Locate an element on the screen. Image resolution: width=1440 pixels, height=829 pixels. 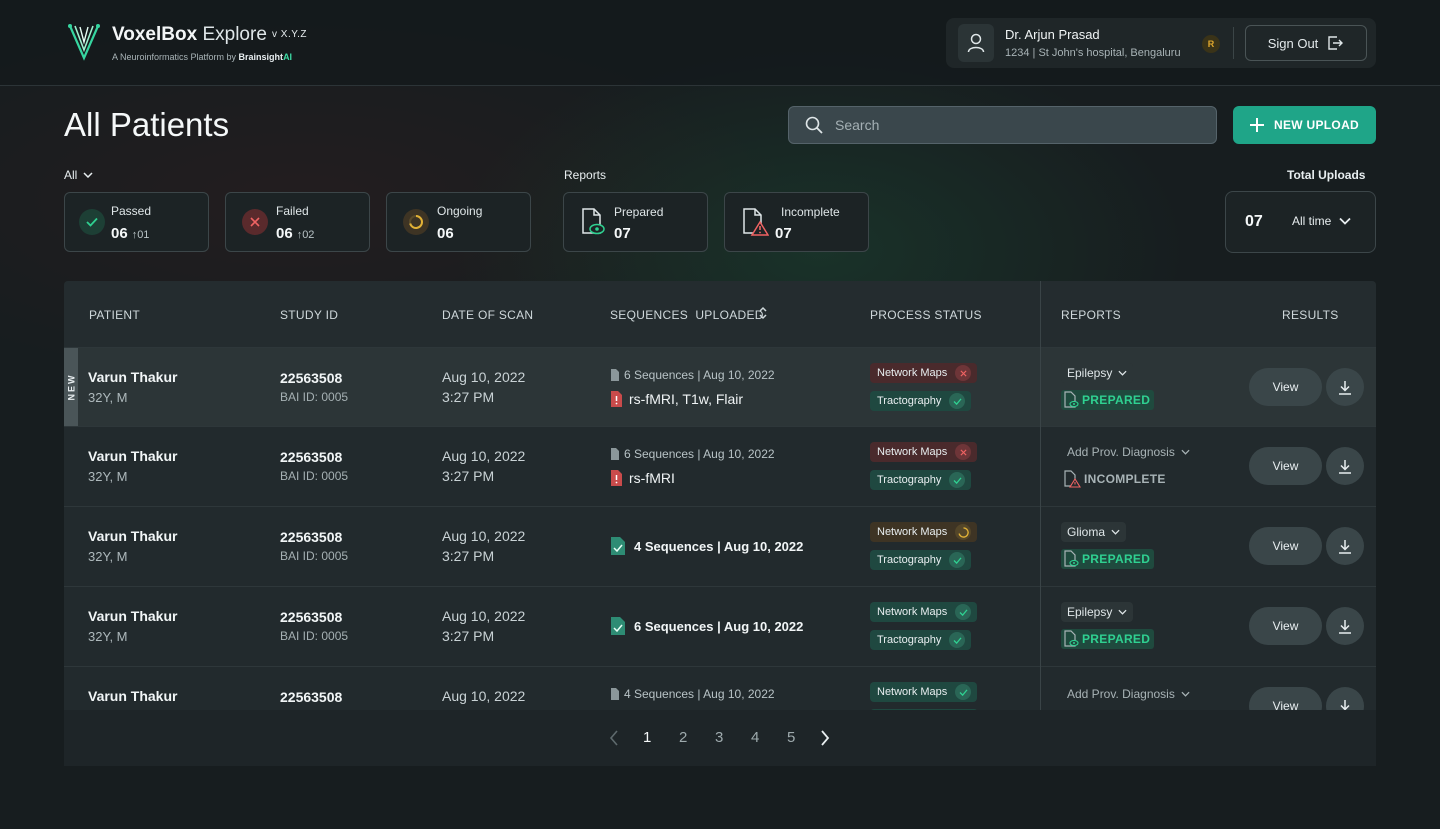
cross-icon is located at coordinates (255, 222).